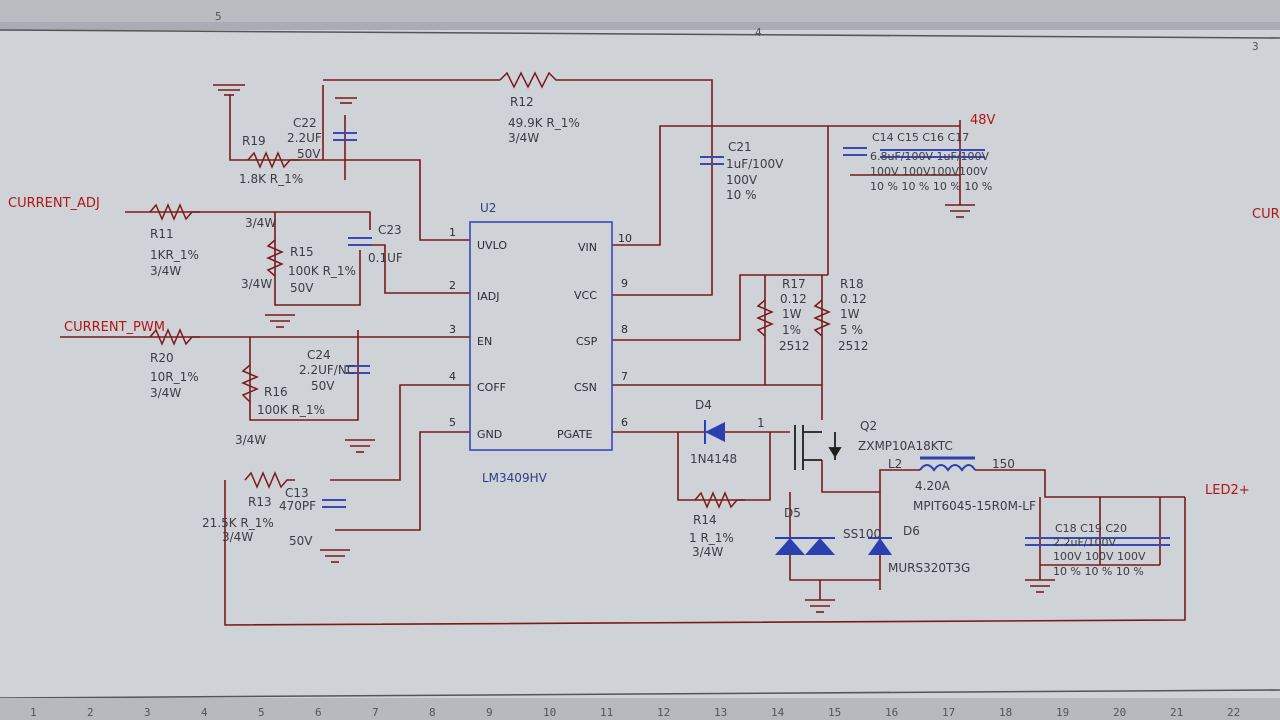 The image size is (1280, 720). Describe the element at coordinates (720, 712) in the screenshot. I see `ruler-number: 13` at that location.